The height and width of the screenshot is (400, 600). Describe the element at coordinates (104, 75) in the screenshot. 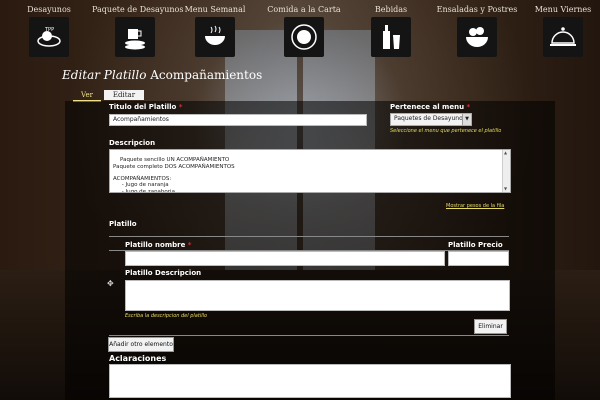

I see `page-title-prefix: Editar Platillo` at that location.